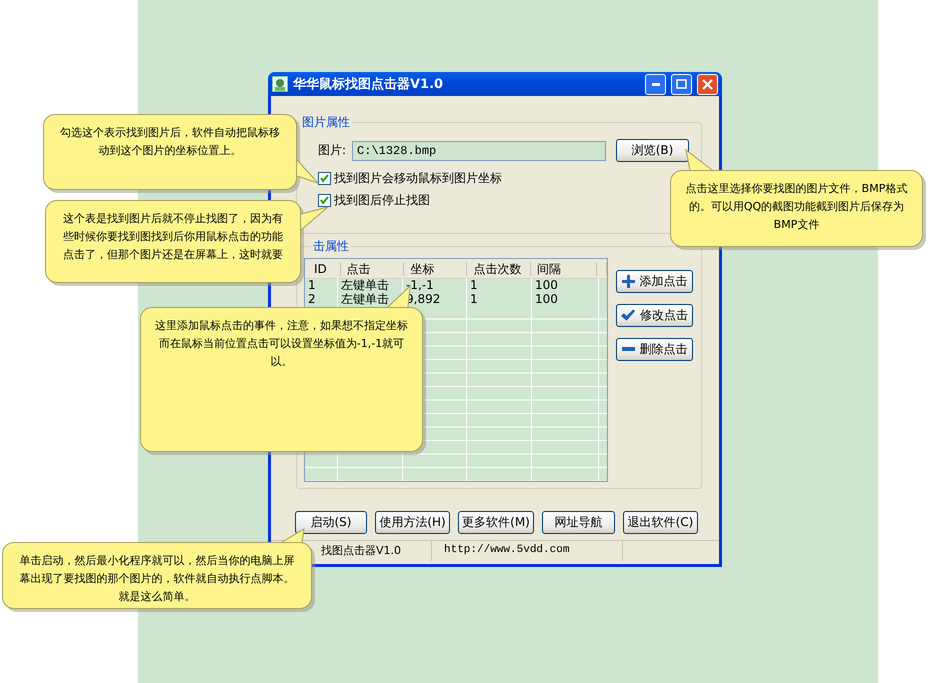 The width and height of the screenshot is (928, 683). What do you see at coordinates (628, 281) in the screenshot?
I see `plus-icon` at bounding box center [628, 281].